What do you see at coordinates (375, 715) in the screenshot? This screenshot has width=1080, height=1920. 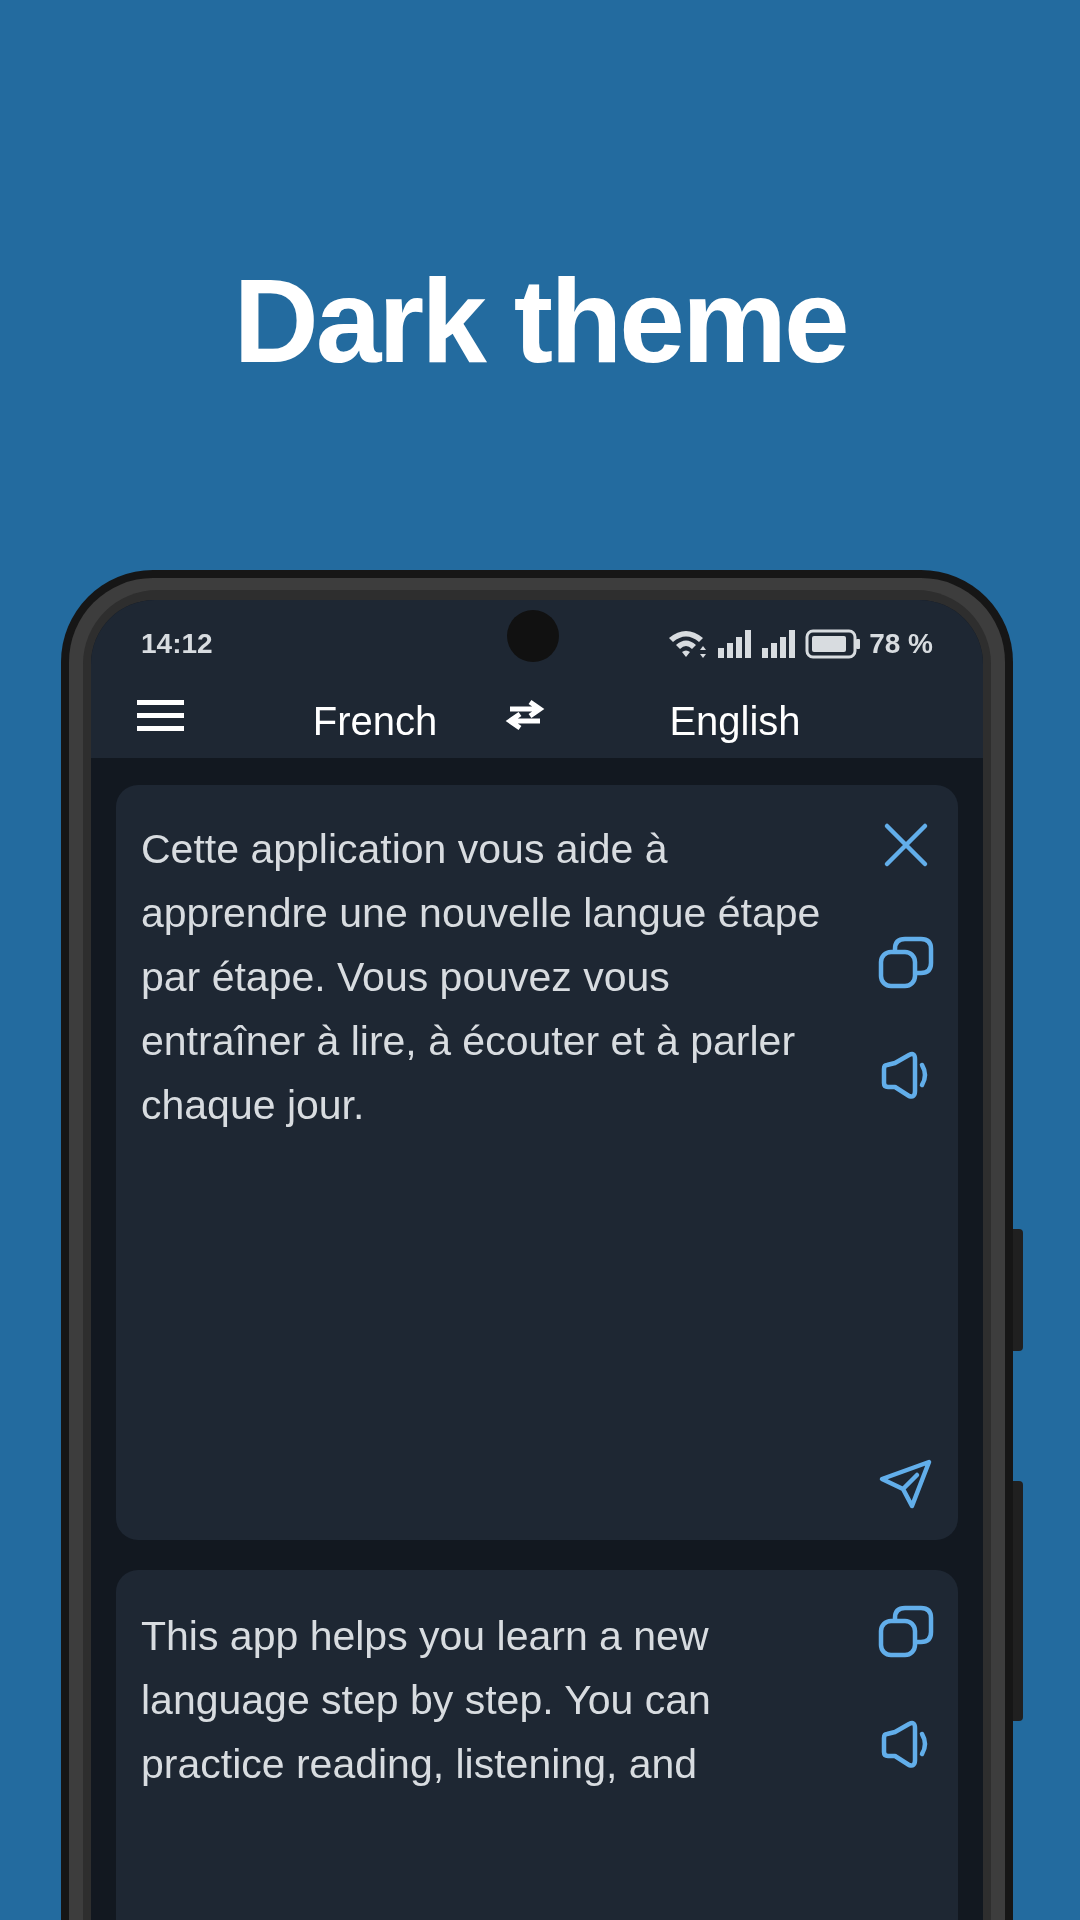 I see `source-language-button: French` at bounding box center [375, 715].